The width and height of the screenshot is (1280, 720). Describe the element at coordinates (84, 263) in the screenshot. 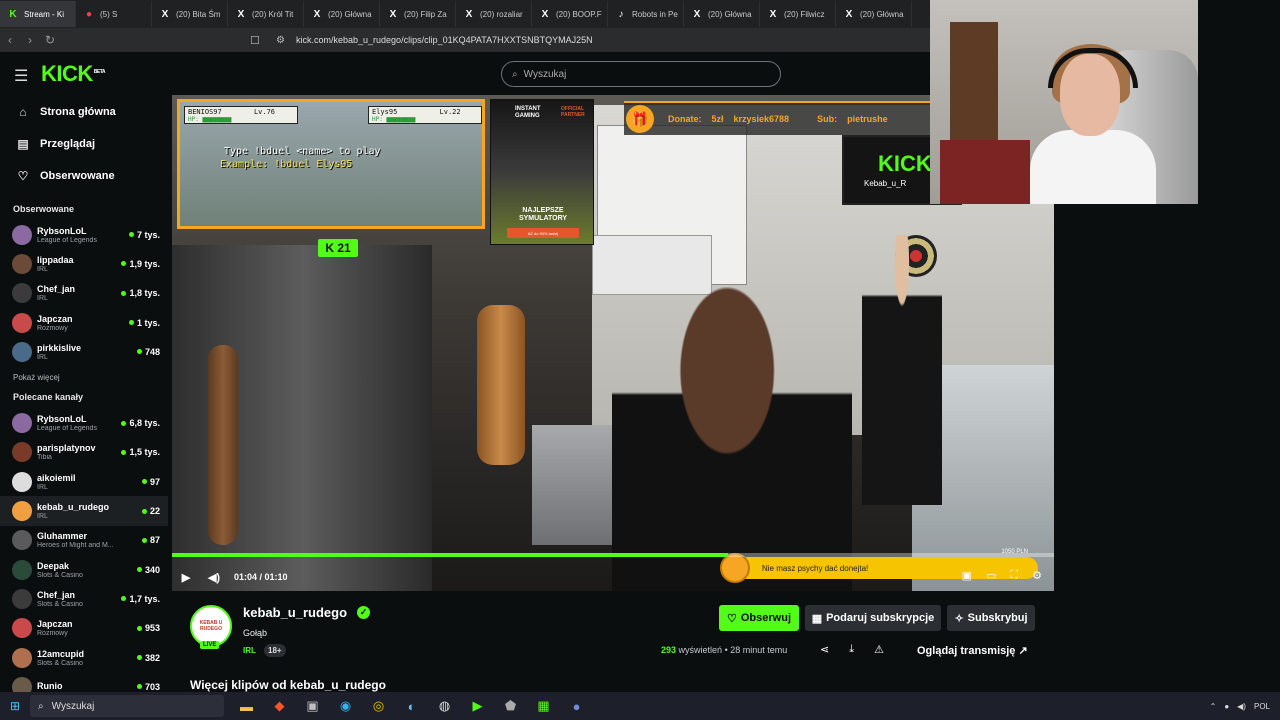

I see `sidebar-channel-lippadaa: lippadaa IRL 1,9 tys.` at that location.